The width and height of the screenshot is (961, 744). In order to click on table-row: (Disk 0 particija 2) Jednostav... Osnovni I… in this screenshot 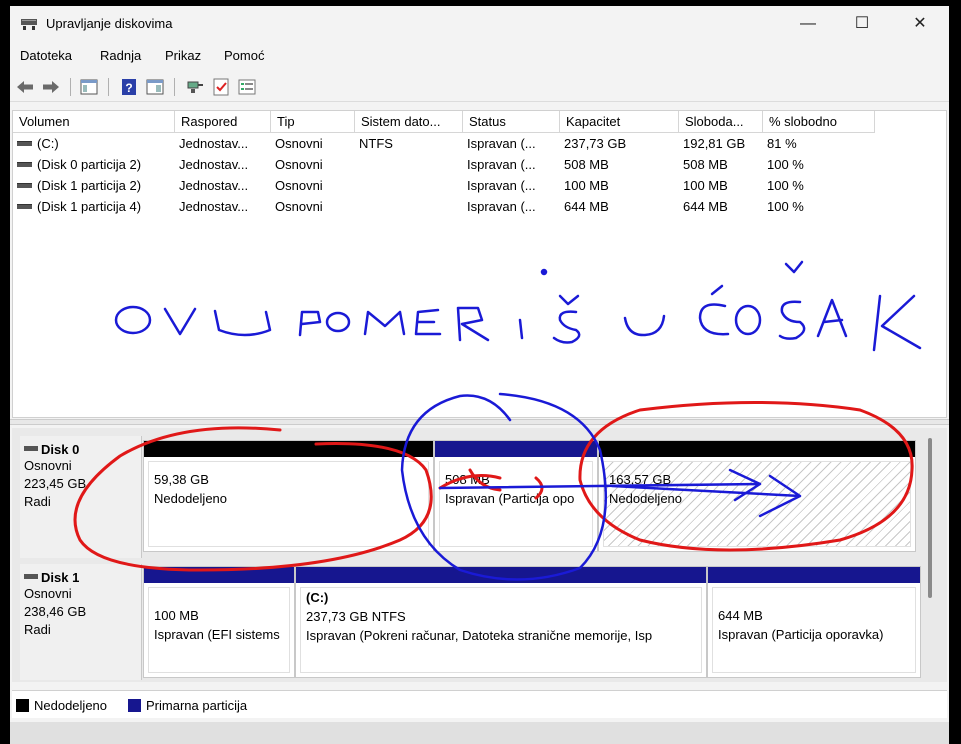, I will do `click(480, 167)`.